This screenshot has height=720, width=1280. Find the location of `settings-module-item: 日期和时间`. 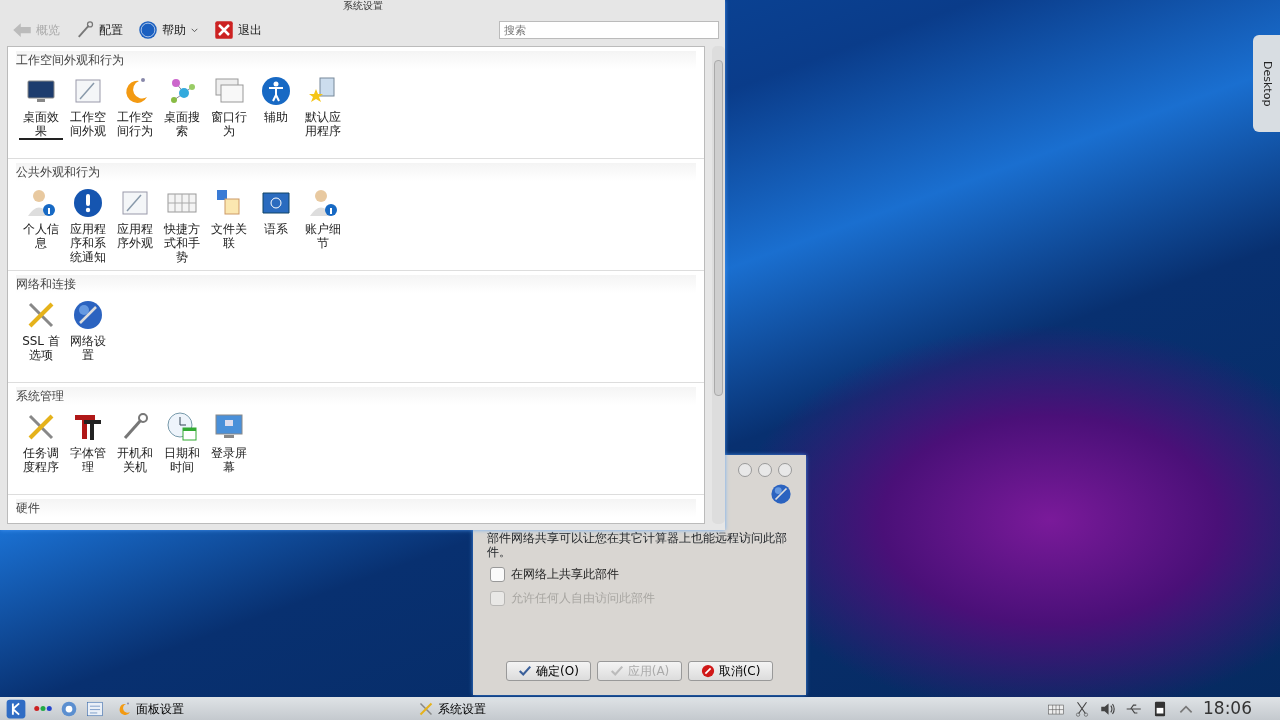

settings-module-item: 日期和时间 is located at coordinates (182, 442).